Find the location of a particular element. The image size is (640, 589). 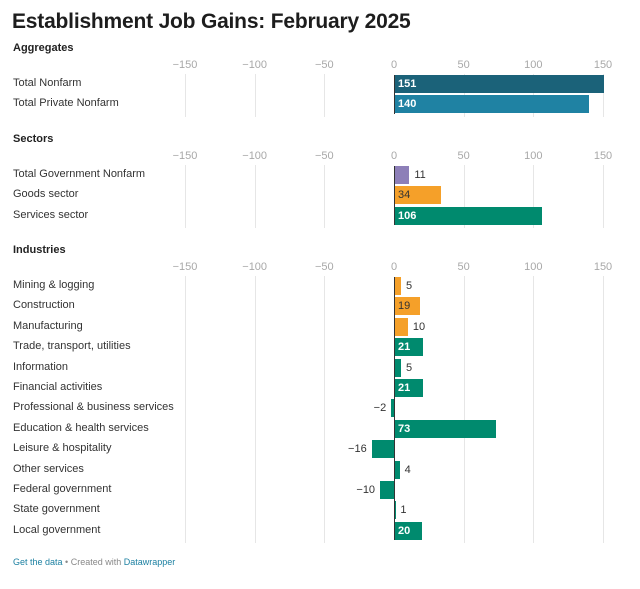

category-label: Manufacturing is located at coordinates (48, 325).